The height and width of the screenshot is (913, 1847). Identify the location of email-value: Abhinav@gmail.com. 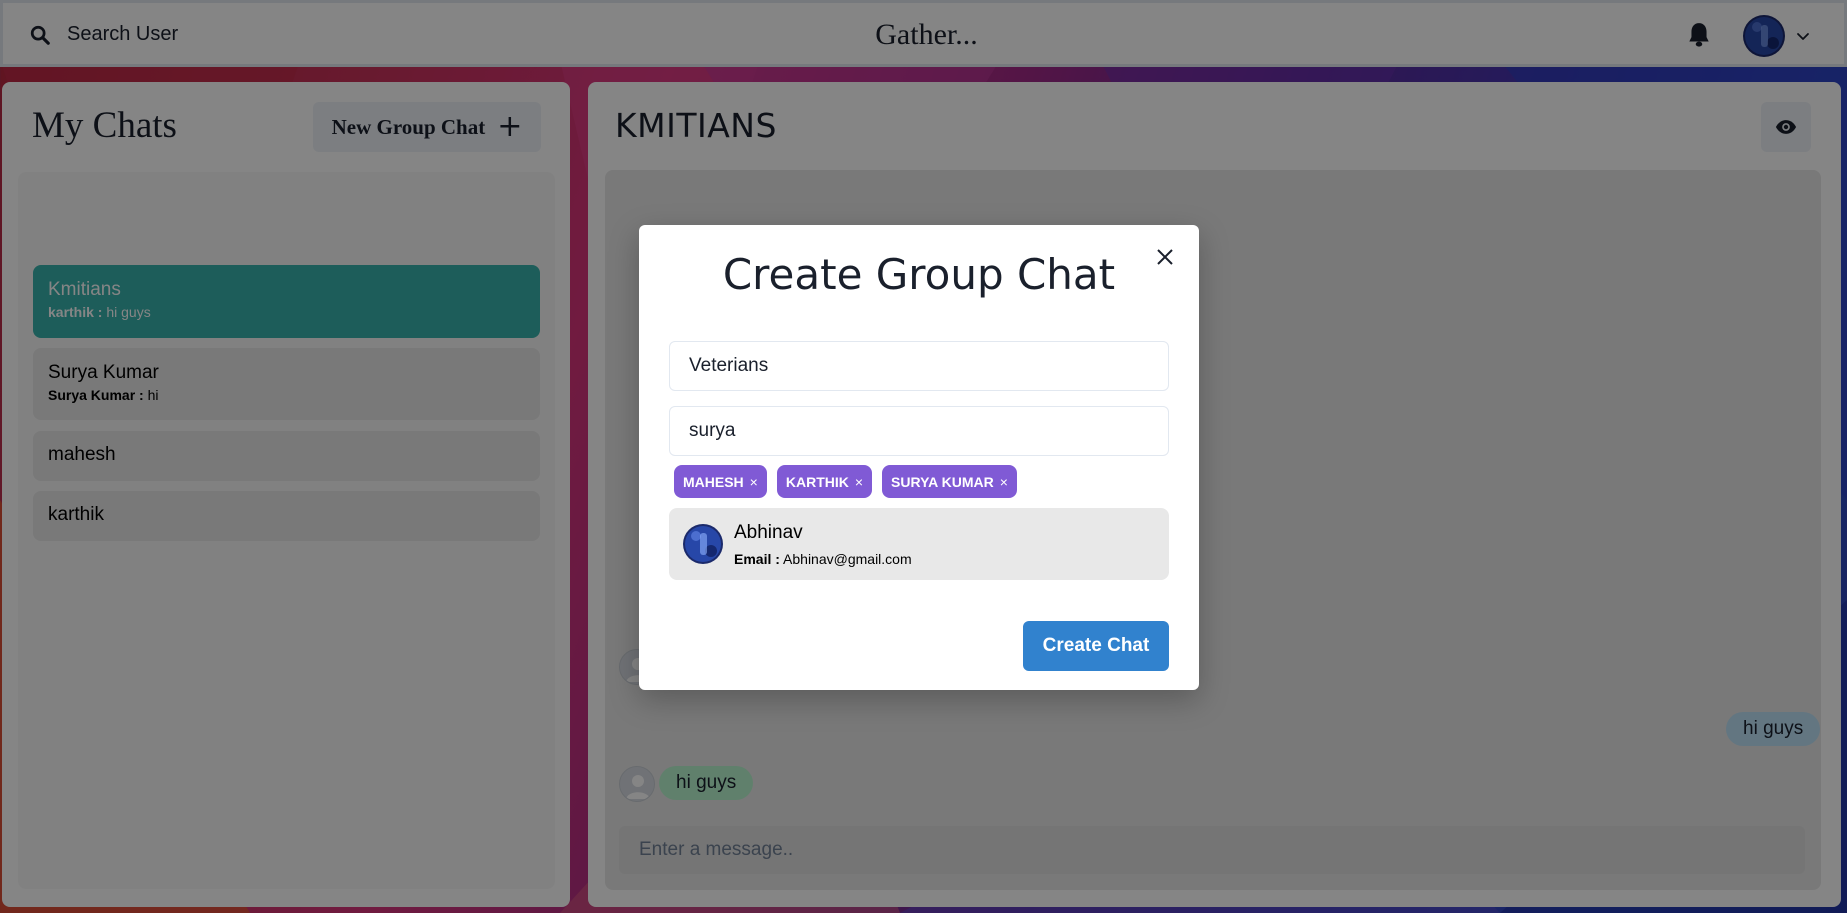
(847, 559).